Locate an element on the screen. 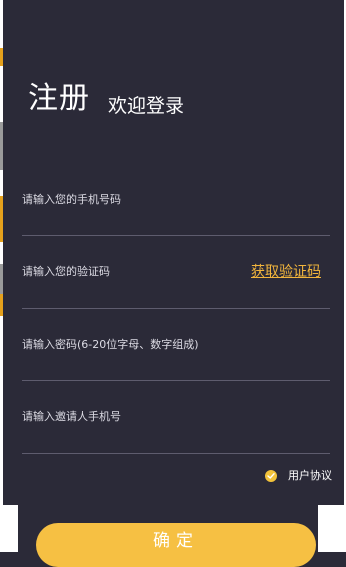  bottom-right-background is located at coordinates (332, 528).